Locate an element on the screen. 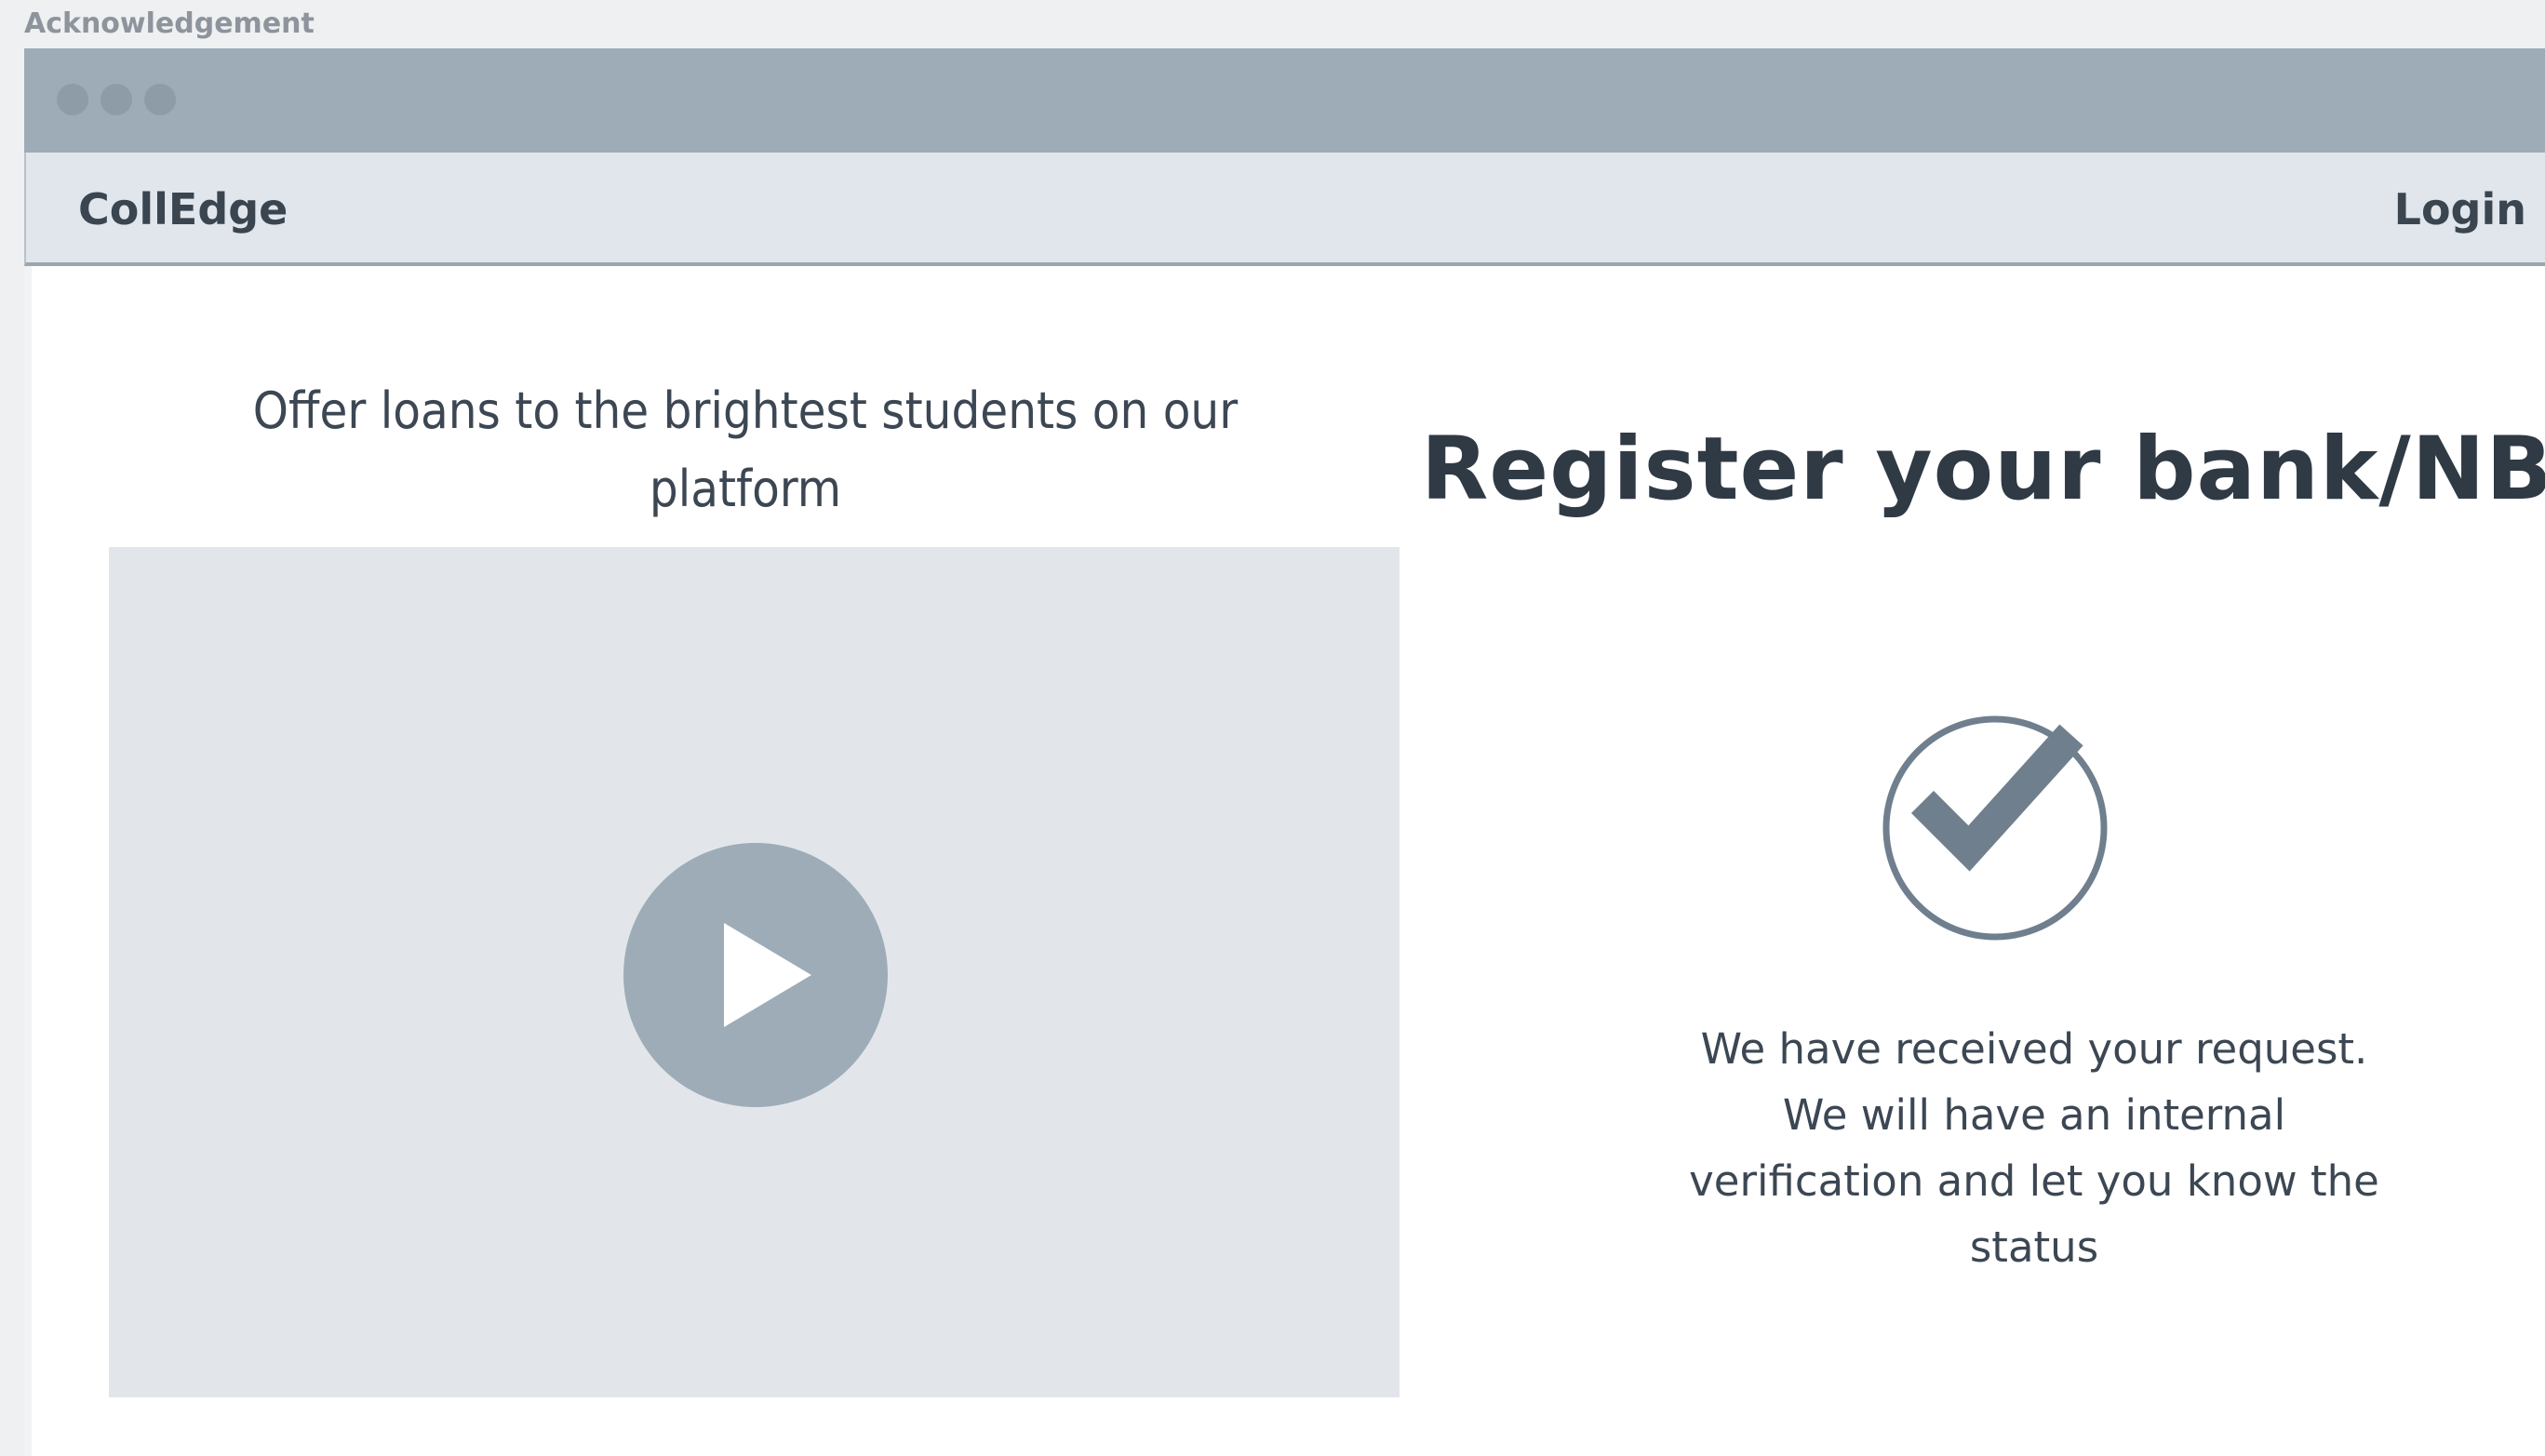  check-circle-icon is located at coordinates (1995, 828).